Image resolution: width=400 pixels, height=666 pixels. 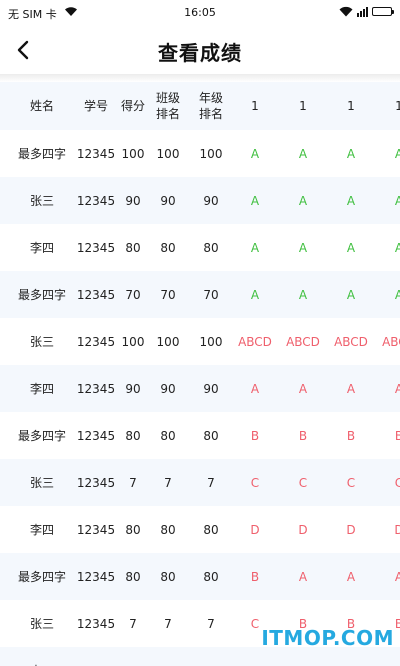 What do you see at coordinates (200, 435) in the screenshot?
I see `table-row: 最多四字 12345 80 80 80 B B B B` at bounding box center [200, 435].